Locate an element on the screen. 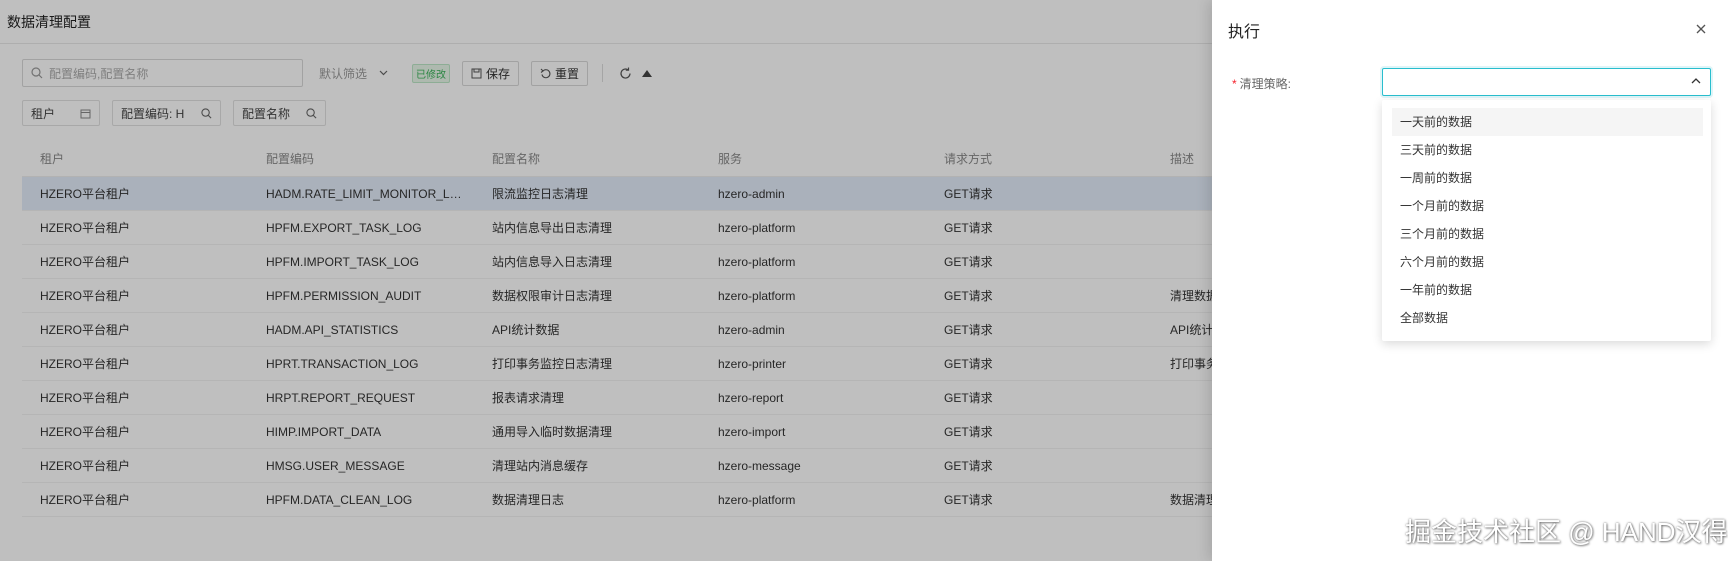  dropdown-option: 一个月前的数据 is located at coordinates (1546, 206).